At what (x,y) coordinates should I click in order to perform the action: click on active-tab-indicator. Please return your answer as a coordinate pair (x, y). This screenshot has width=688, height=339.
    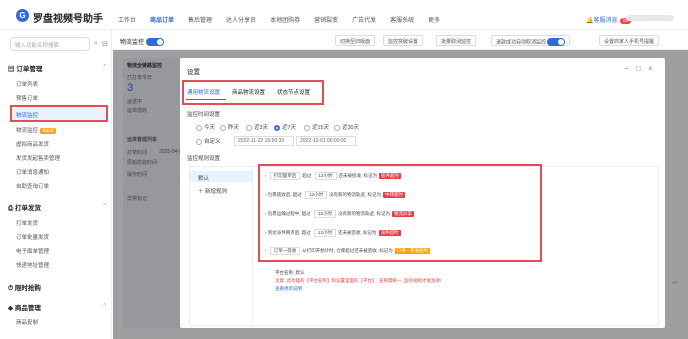
    Looking at the image, I should click on (206, 99).